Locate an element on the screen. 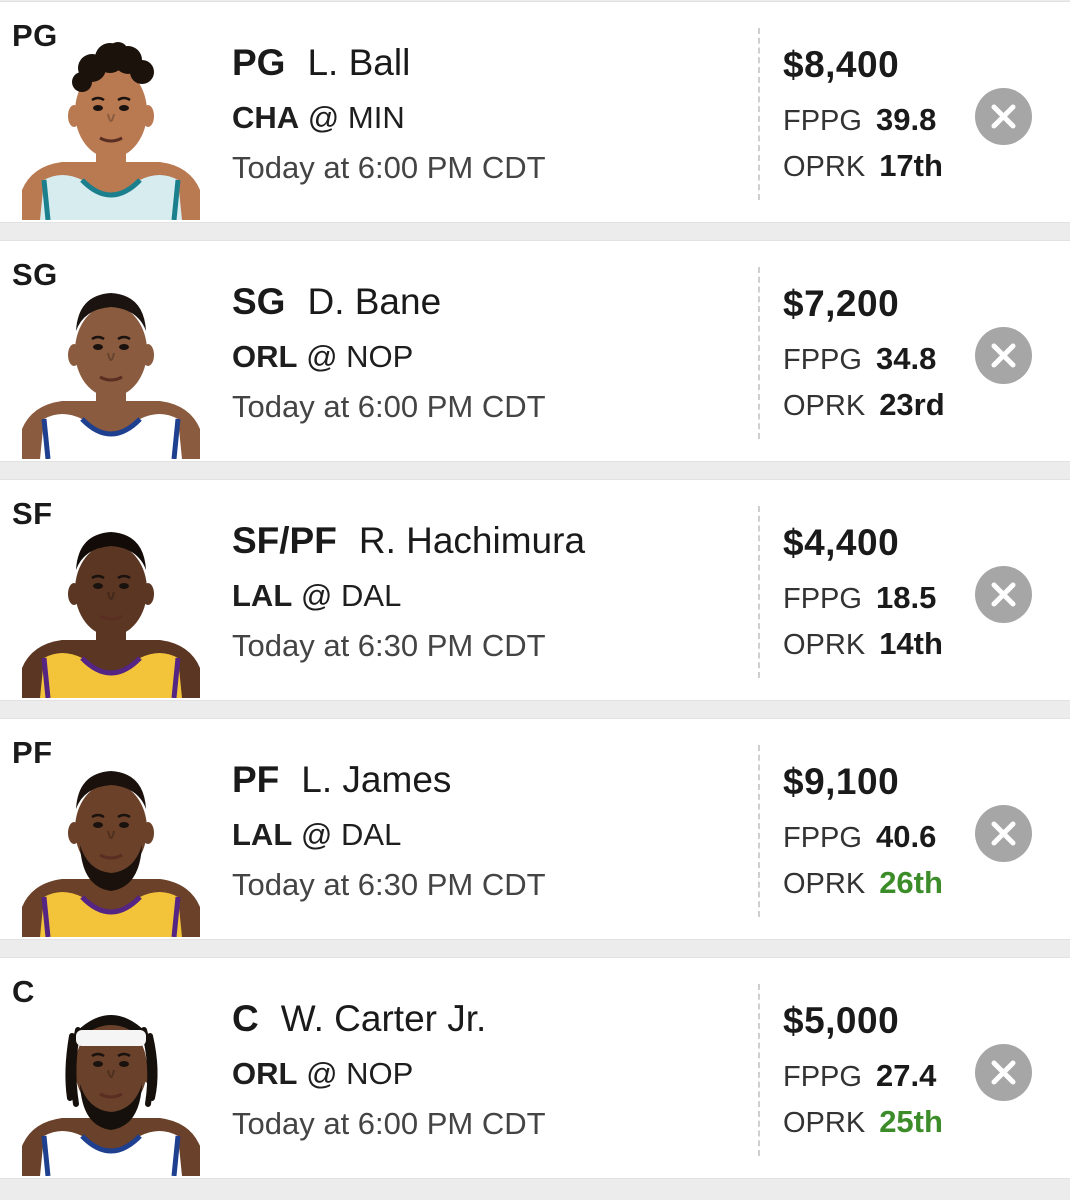 The width and height of the screenshot is (1070, 1200). oprk-value: 17th is located at coordinates (911, 165).